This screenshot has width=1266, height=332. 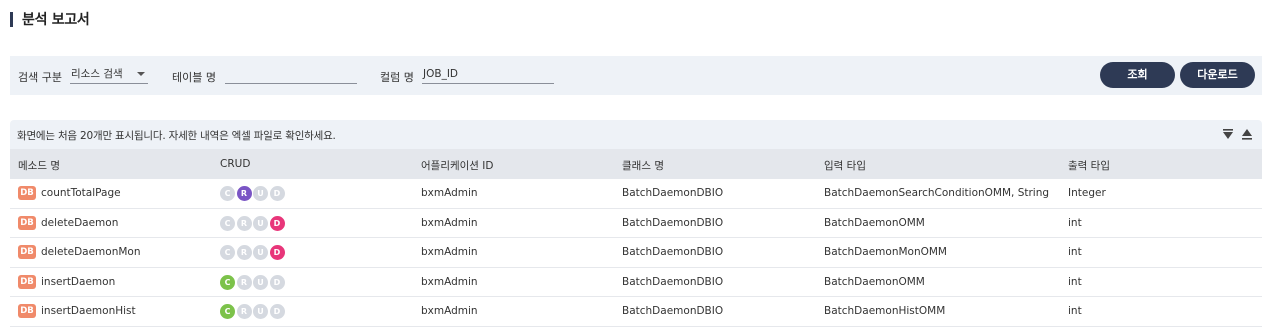 I want to click on method-name: insertDaemon, so click(x=78, y=281).